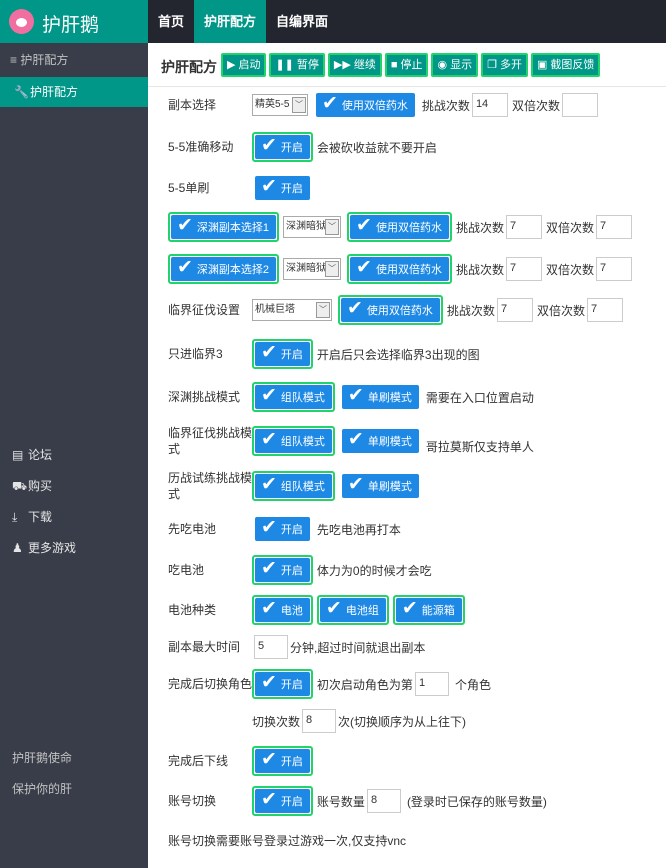  What do you see at coordinates (42, 789) in the screenshot?
I see `sidebar-protect: 保护你的肝` at bounding box center [42, 789].